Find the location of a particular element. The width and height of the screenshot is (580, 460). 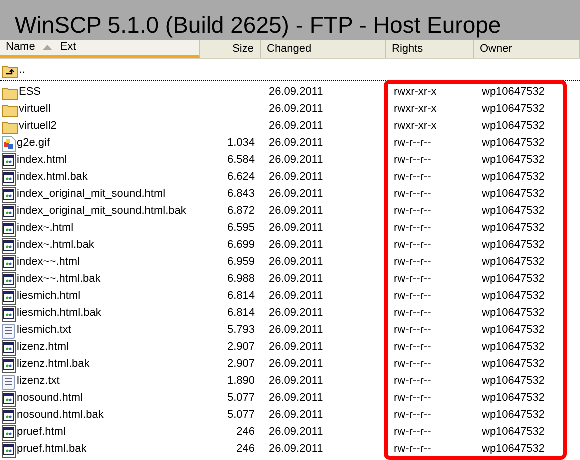

file-row: liesmich.txt 5.793 26.09.2011 rw-r--r-- wp10647532 is located at coordinates (290, 330).